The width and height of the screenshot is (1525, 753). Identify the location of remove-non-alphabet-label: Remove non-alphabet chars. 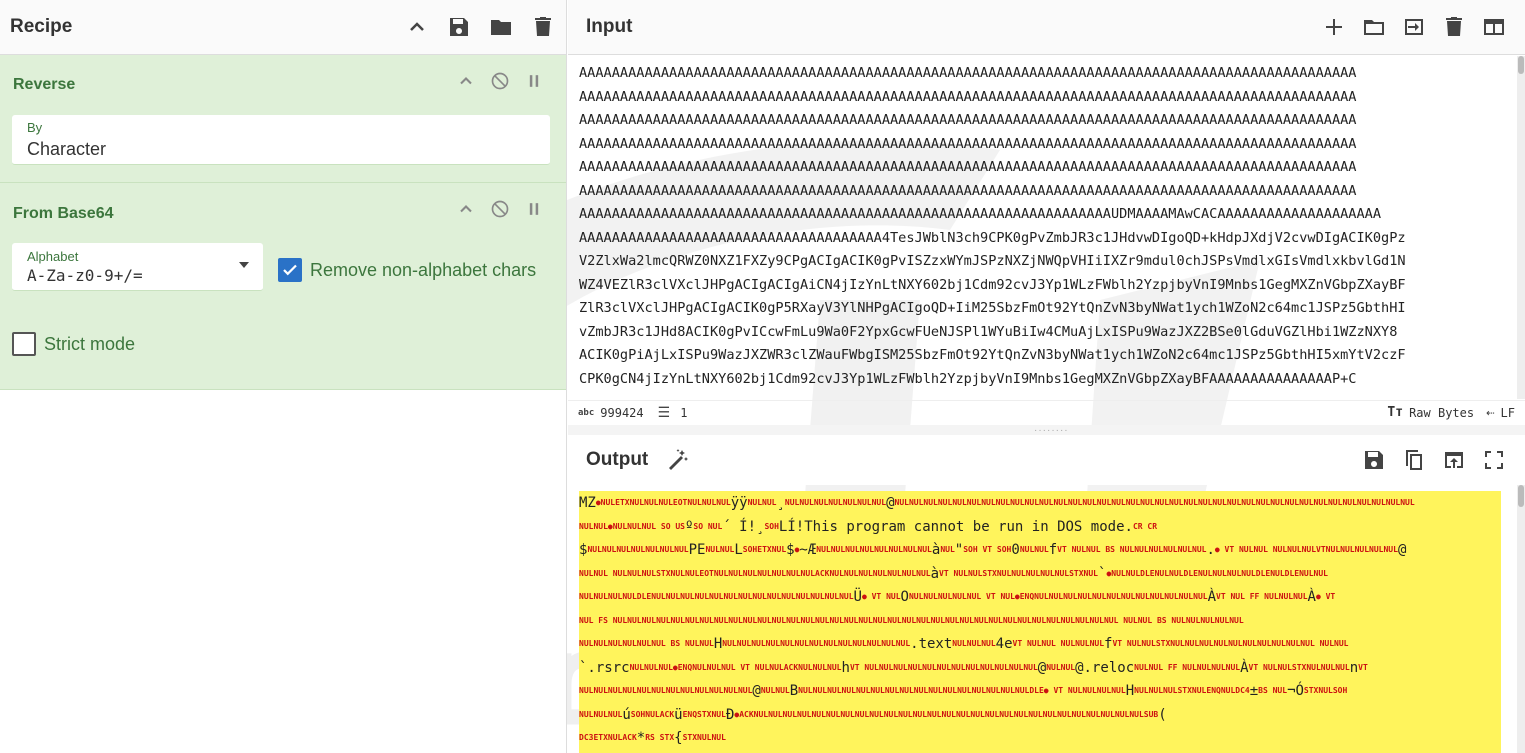
(423, 269).